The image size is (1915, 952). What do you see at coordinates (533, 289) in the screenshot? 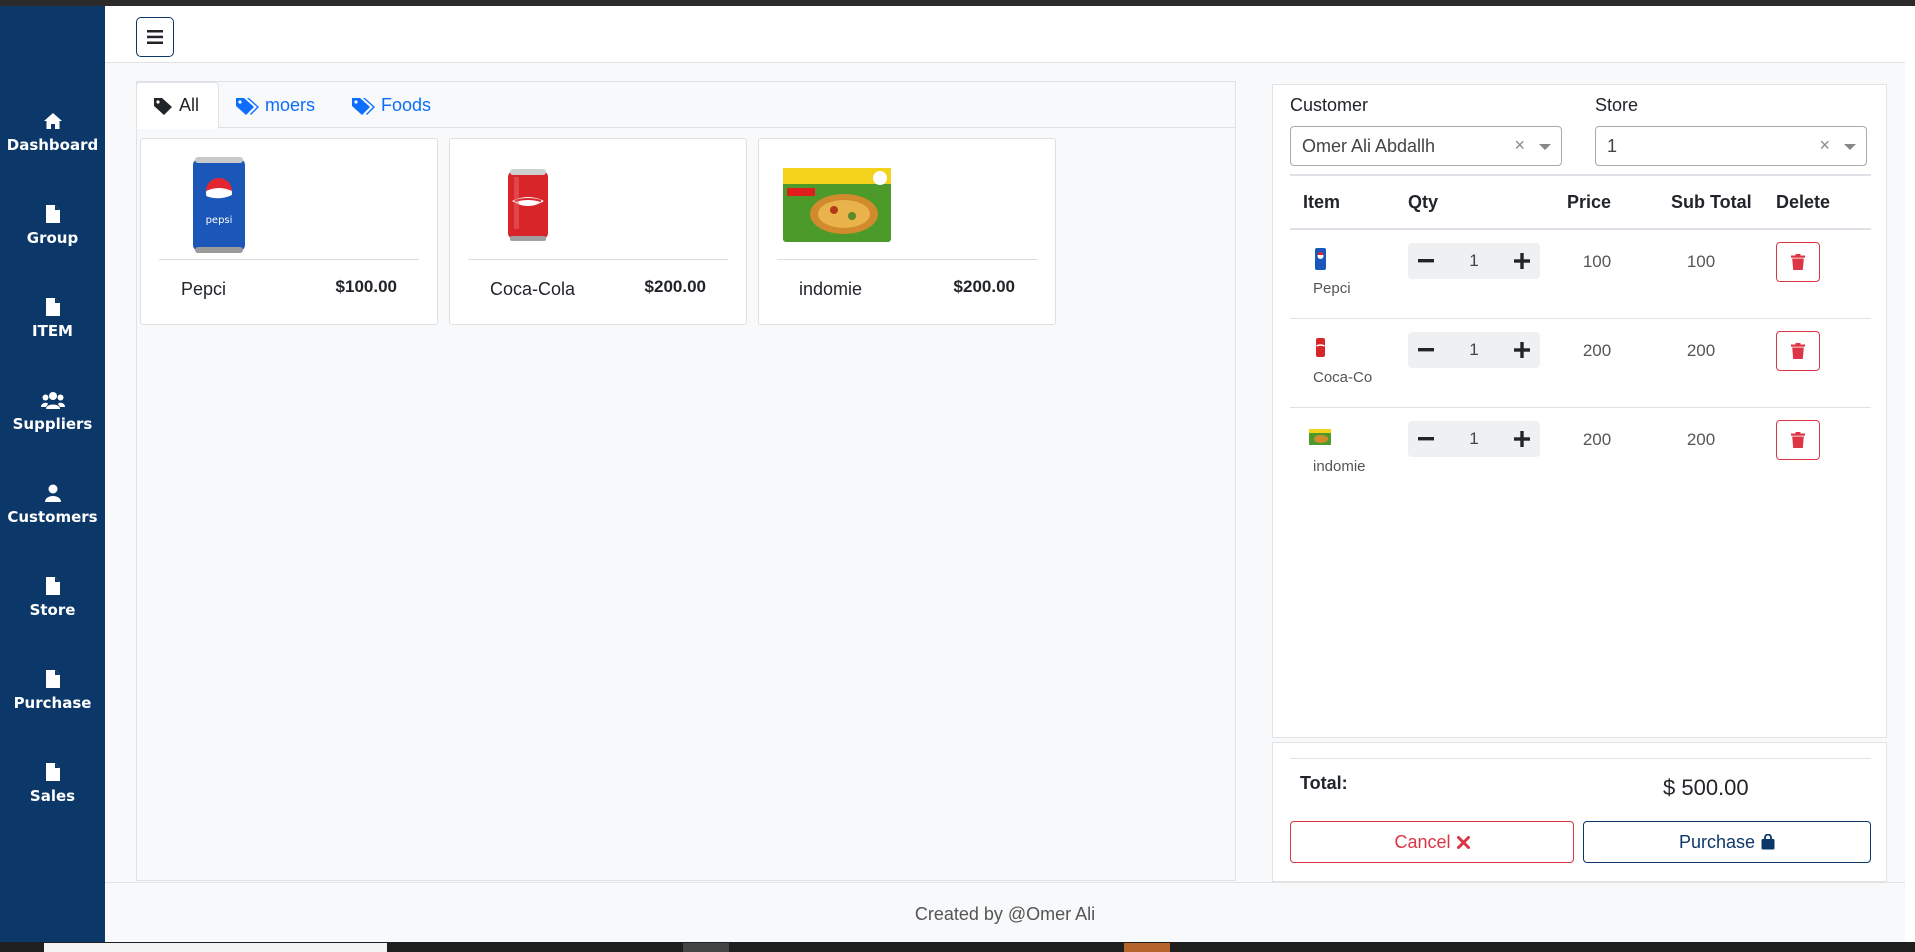
I see `product-name: Coca-Cola` at bounding box center [533, 289].